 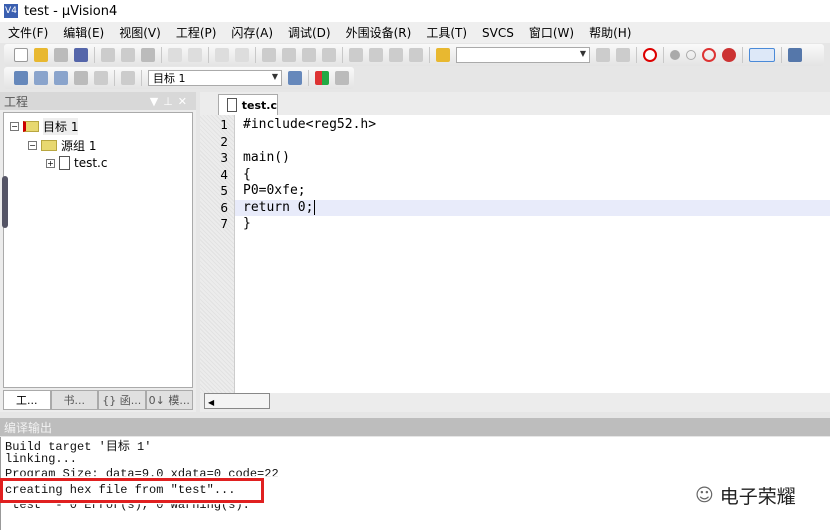 I want to click on tree-node-group: − 源组 1, so click(x=62, y=145).